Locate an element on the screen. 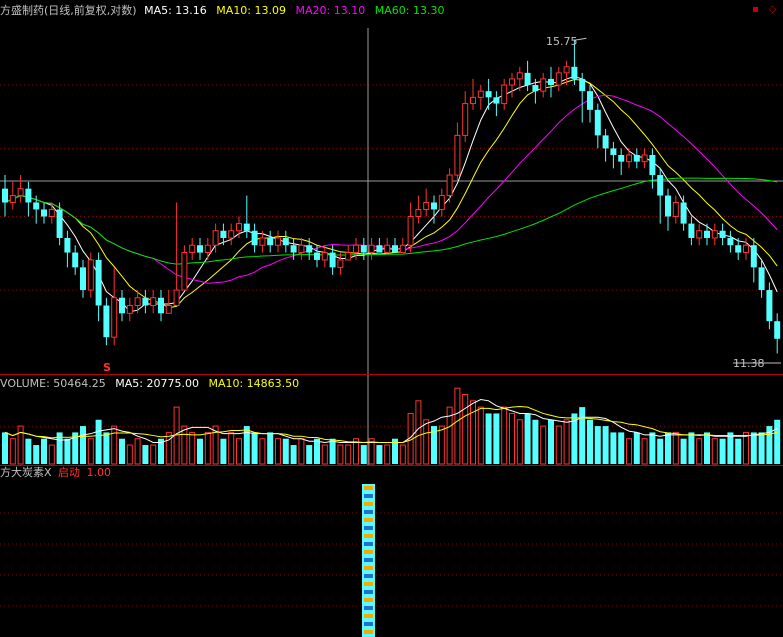 The height and width of the screenshot is (637, 783). low-price-label: 11.38 is located at coordinates (749, 363).